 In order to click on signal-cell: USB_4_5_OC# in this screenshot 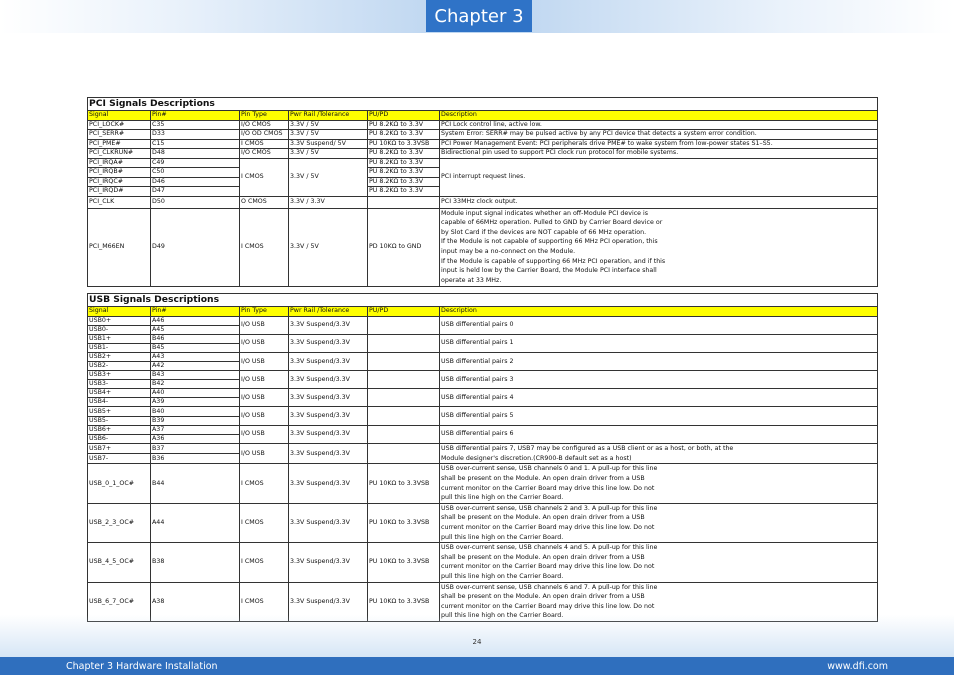, I will do `click(119, 562)`.